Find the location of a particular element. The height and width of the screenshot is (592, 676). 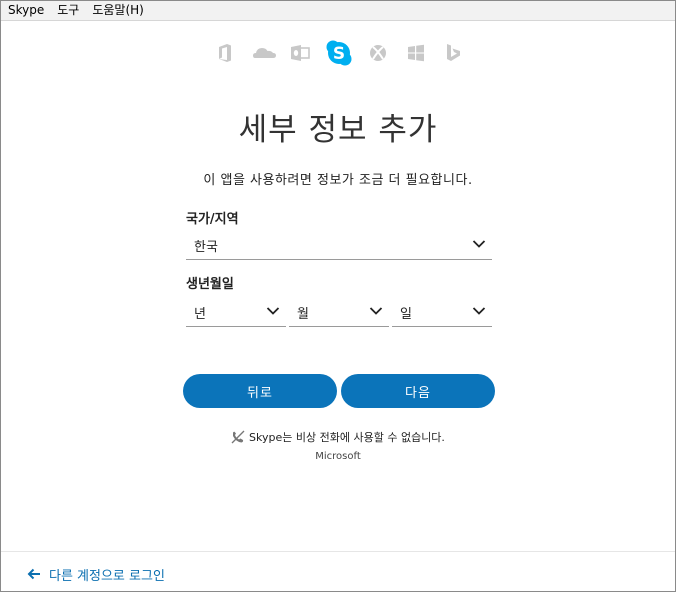

onedrive-icon is located at coordinates (264, 53).